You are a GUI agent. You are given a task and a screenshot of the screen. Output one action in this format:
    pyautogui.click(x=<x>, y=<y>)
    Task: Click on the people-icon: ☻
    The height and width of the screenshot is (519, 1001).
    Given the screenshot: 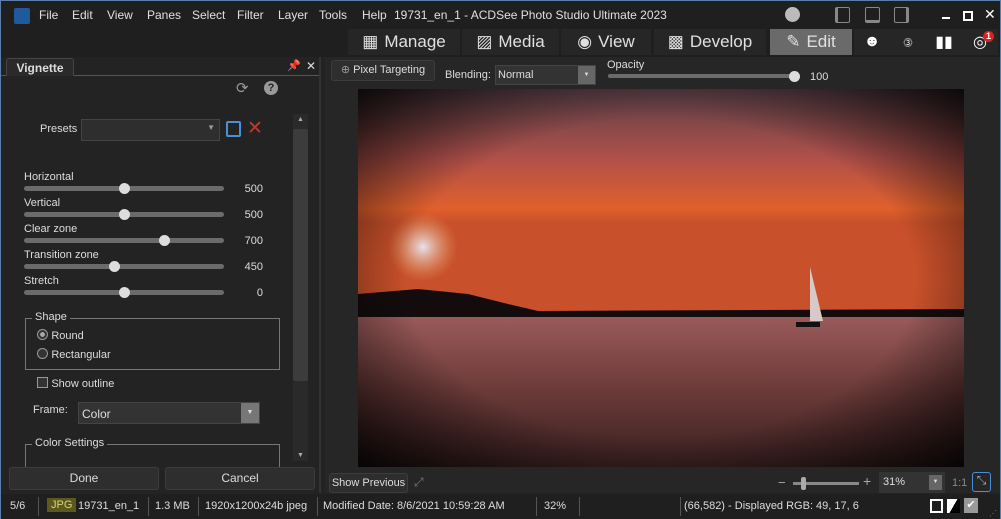 What is the action you would take?
    pyautogui.click(x=872, y=42)
    